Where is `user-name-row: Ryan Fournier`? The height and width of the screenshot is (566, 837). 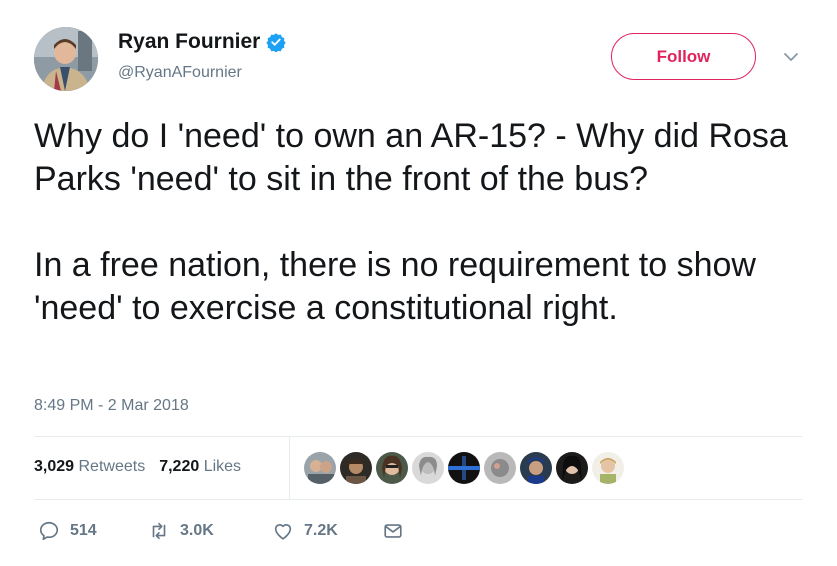 user-name-row: Ryan Fournier is located at coordinates (202, 42).